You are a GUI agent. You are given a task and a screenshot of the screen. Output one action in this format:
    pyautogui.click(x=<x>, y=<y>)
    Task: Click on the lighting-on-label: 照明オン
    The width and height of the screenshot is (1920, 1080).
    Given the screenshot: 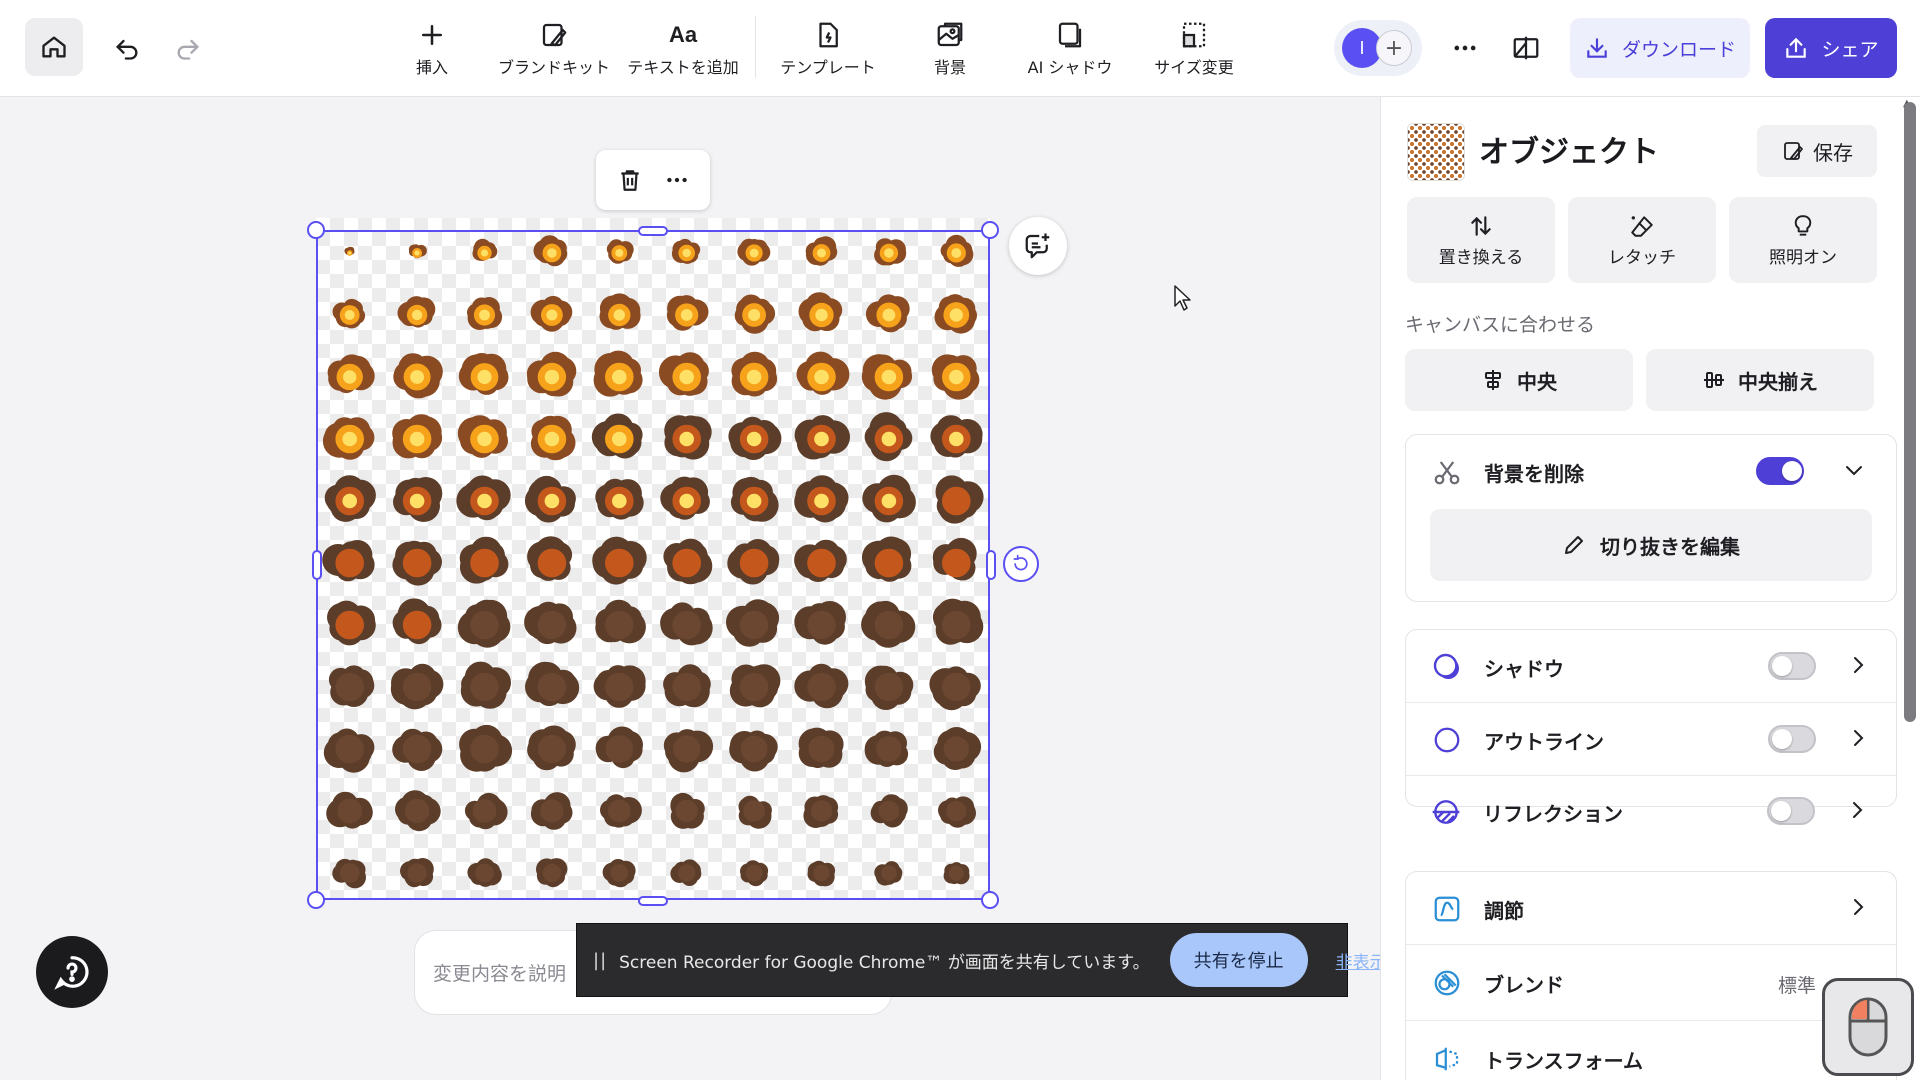 What is the action you would take?
    pyautogui.click(x=1803, y=257)
    